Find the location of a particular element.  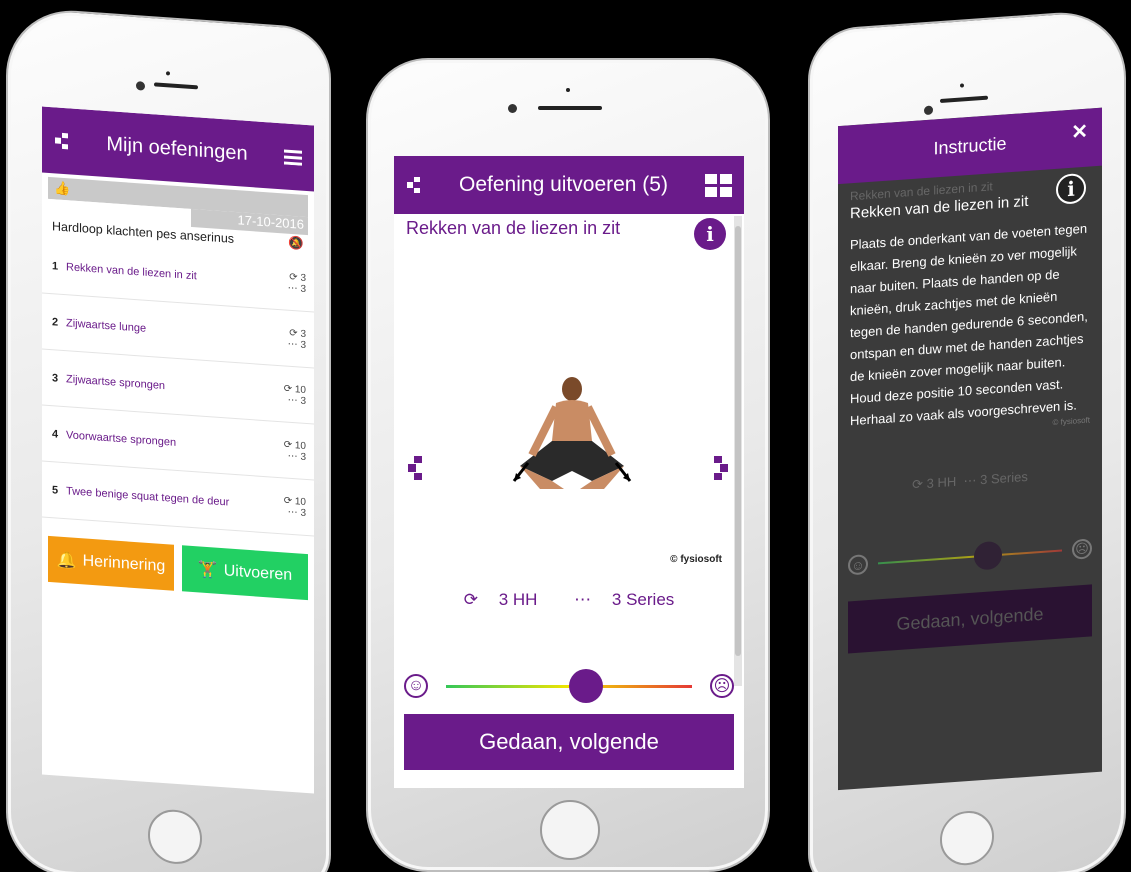

app-header: Oefening uitvoeren (5) is located at coordinates (569, 185).